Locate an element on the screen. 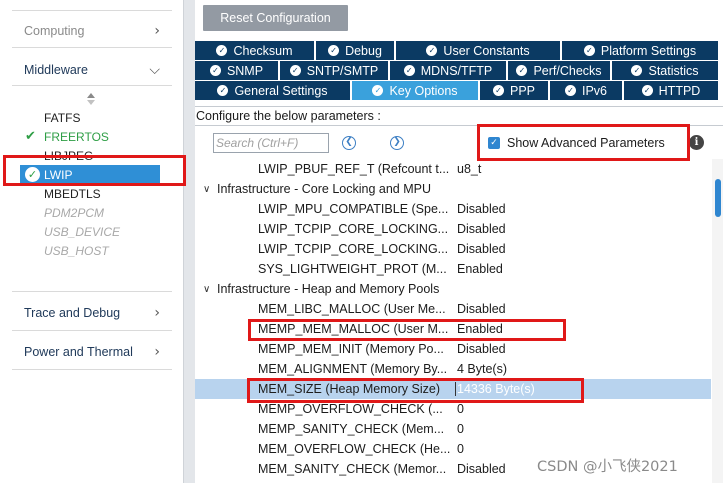 This screenshot has width=723, height=483. search-field is located at coordinates (271, 143).